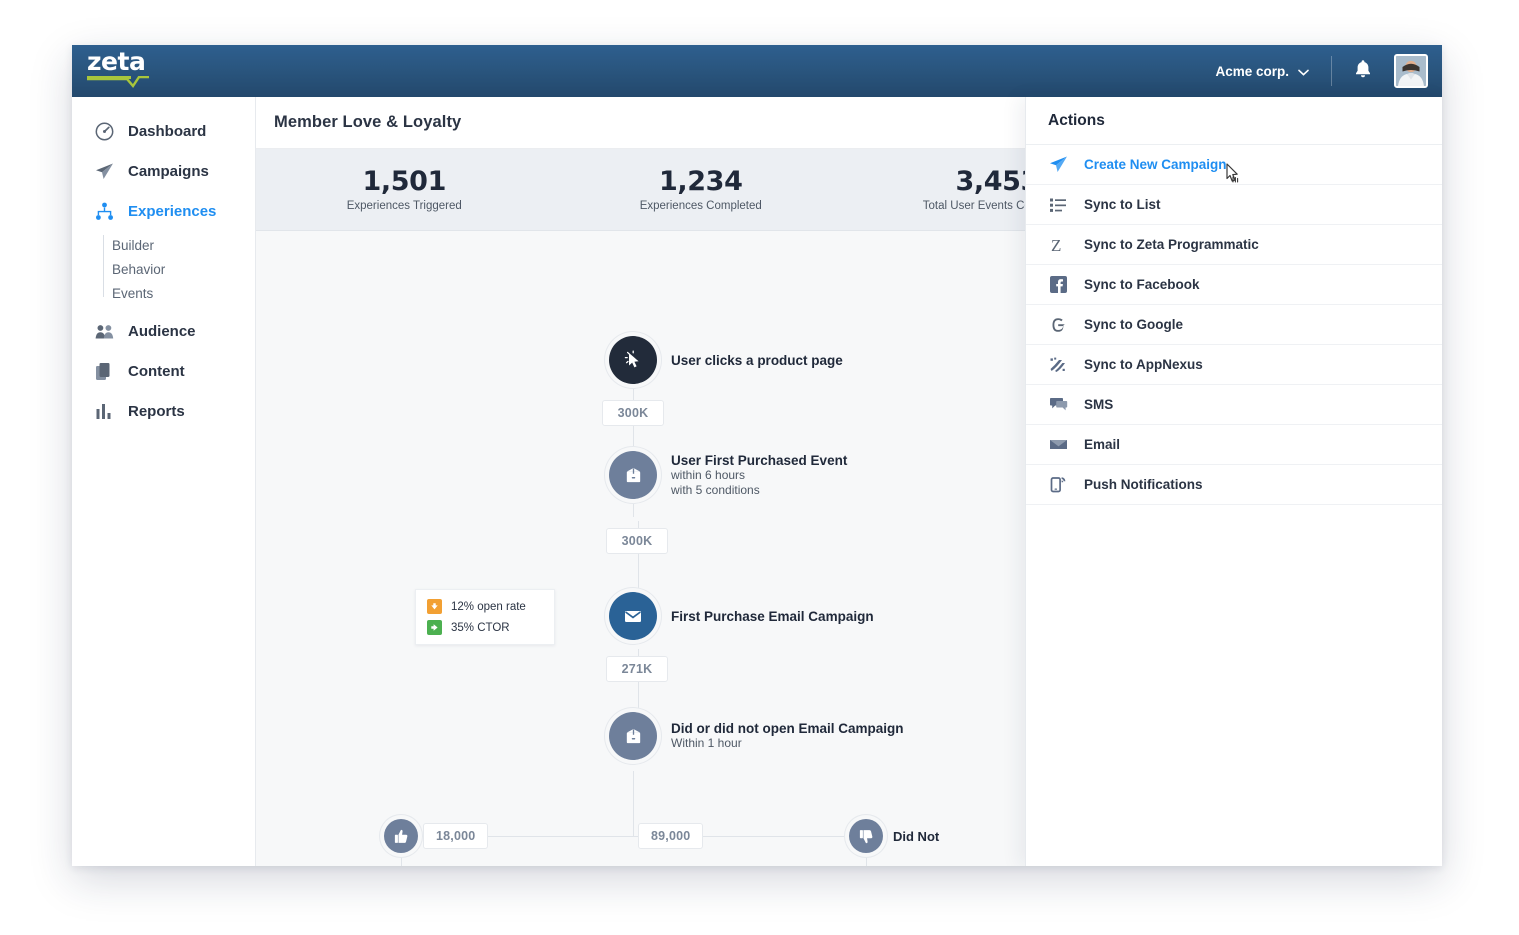  What do you see at coordinates (1234, 205) in the screenshot?
I see `action-sync-to-list: Sync to List` at bounding box center [1234, 205].